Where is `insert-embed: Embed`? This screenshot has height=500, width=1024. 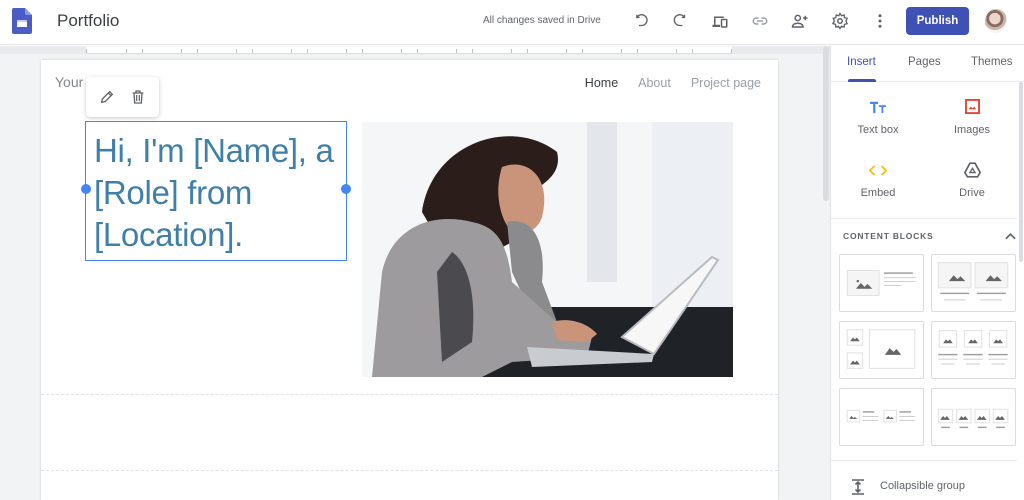 insert-embed: Embed is located at coordinates (878, 186).